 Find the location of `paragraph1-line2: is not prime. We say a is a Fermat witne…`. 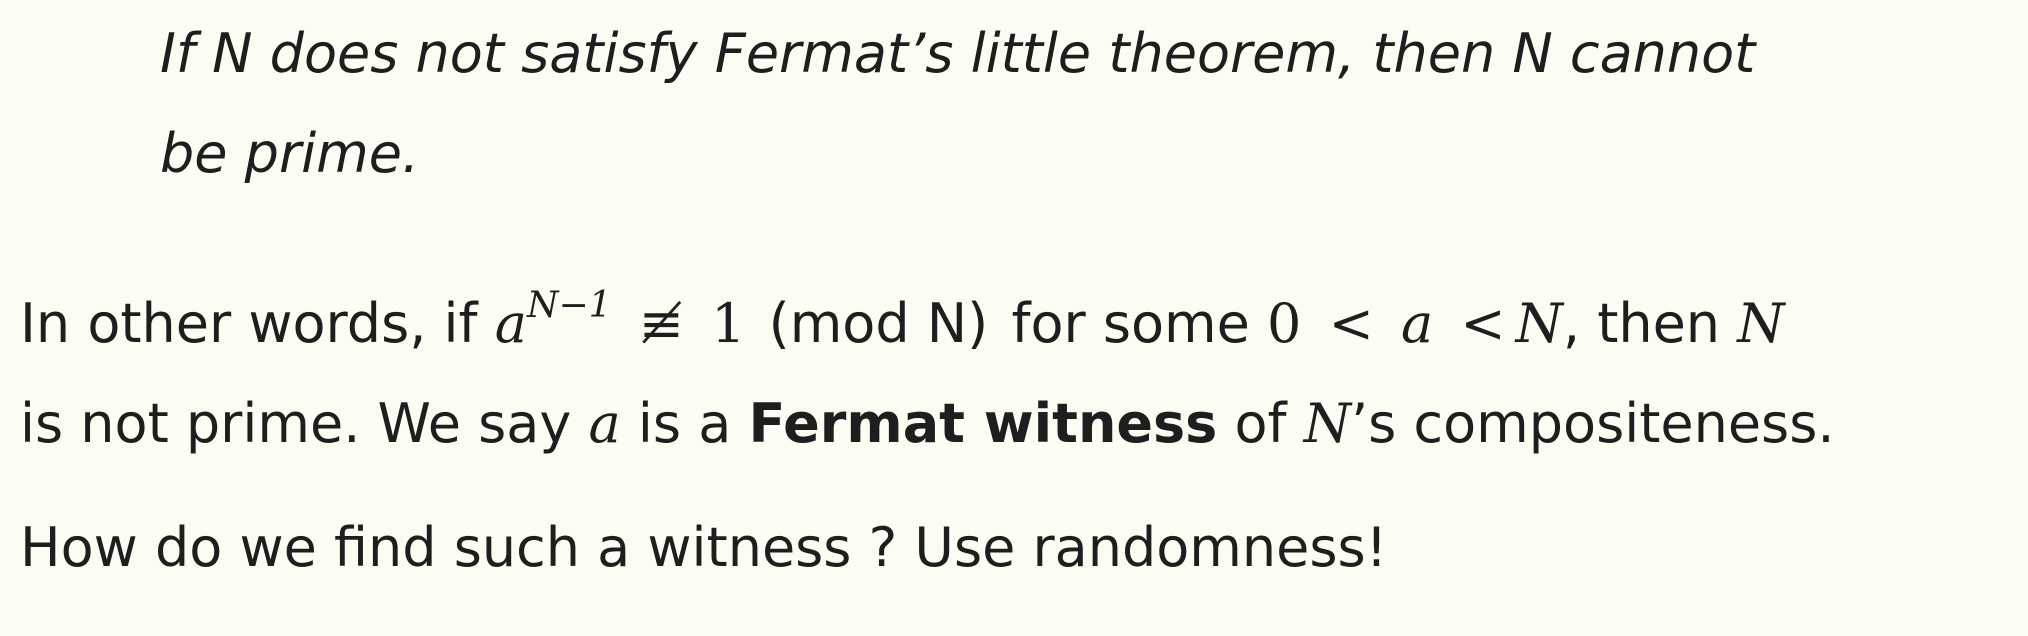

paragraph1-line2: is not prime. We say a is a Fermat witne… is located at coordinates (927, 424).